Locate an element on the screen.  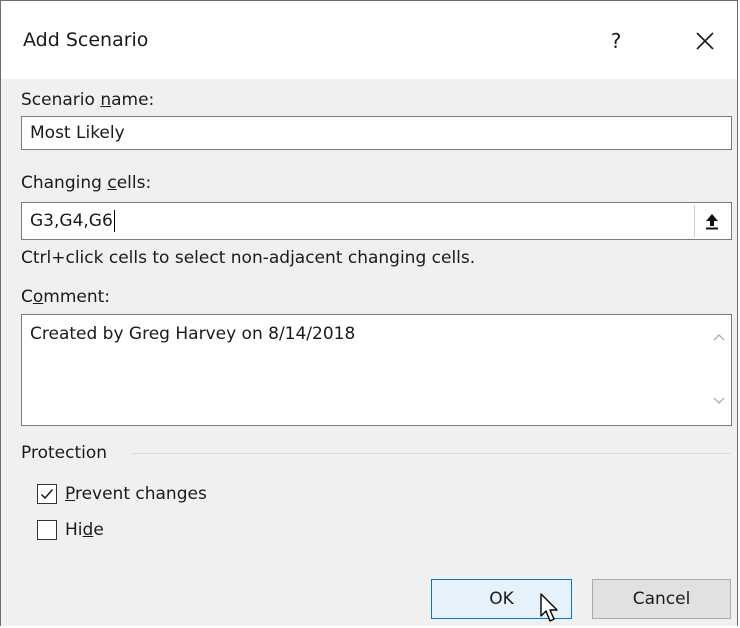
prevent-changes-checkbox is located at coordinates (47, 494).